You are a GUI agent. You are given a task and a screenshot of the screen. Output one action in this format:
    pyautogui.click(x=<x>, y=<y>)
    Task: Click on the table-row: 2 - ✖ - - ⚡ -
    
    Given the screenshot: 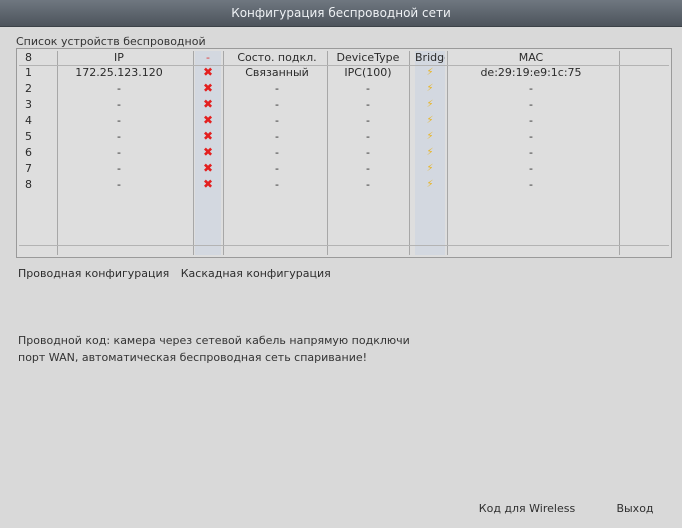 What is the action you would take?
    pyautogui.click(x=344, y=88)
    